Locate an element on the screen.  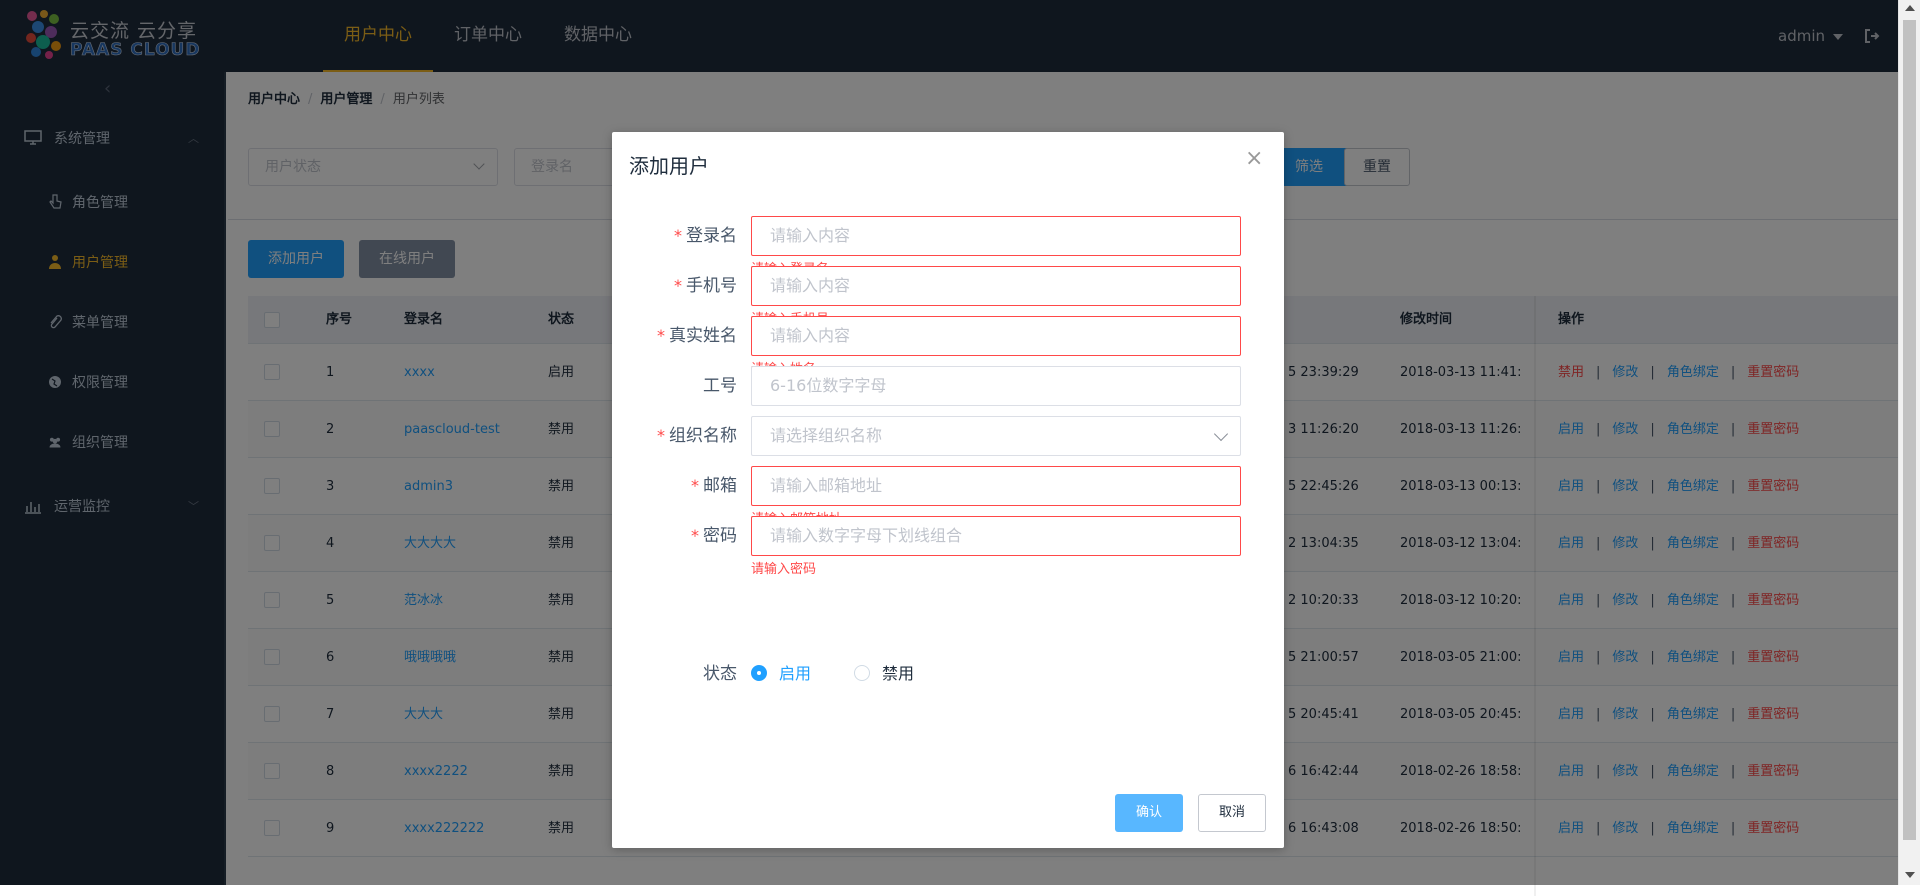
dialog-title: 添加用户 is located at coordinates (669, 166).